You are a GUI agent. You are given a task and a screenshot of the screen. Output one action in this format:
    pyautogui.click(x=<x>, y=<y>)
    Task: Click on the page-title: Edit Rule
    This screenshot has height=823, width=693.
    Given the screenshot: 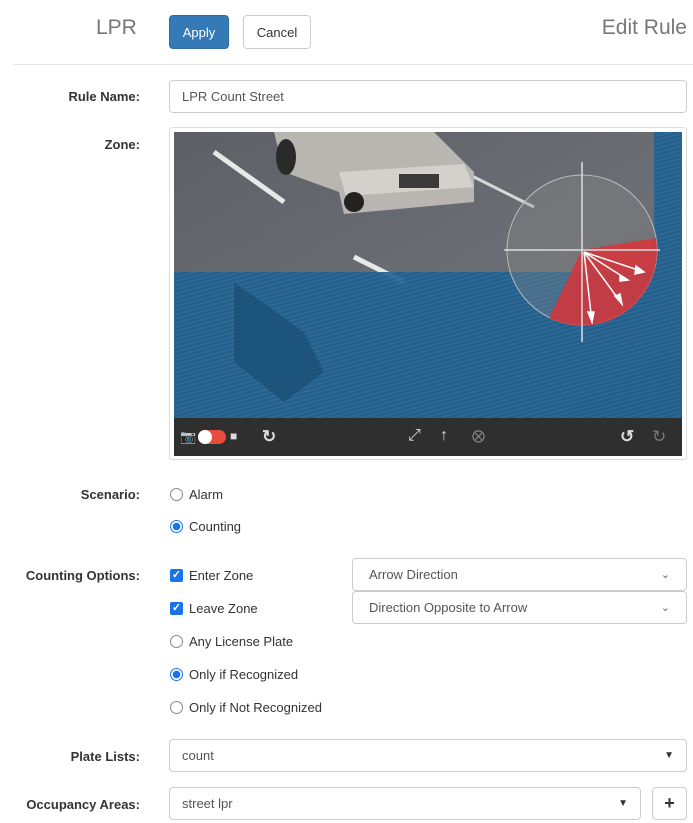 What is the action you would take?
    pyautogui.click(x=644, y=27)
    